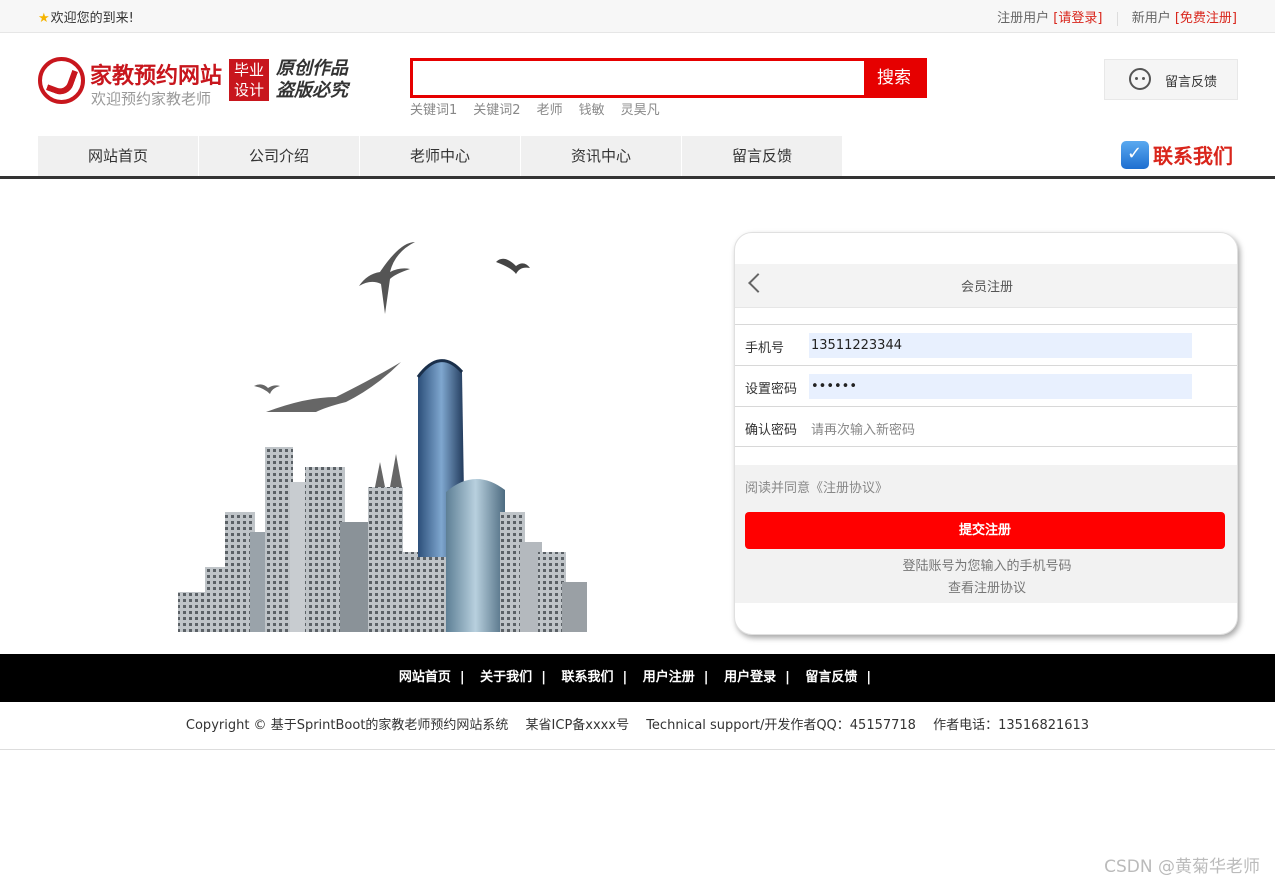 The image size is (1275, 884). I want to click on search-box: 搜索, so click(668, 78).